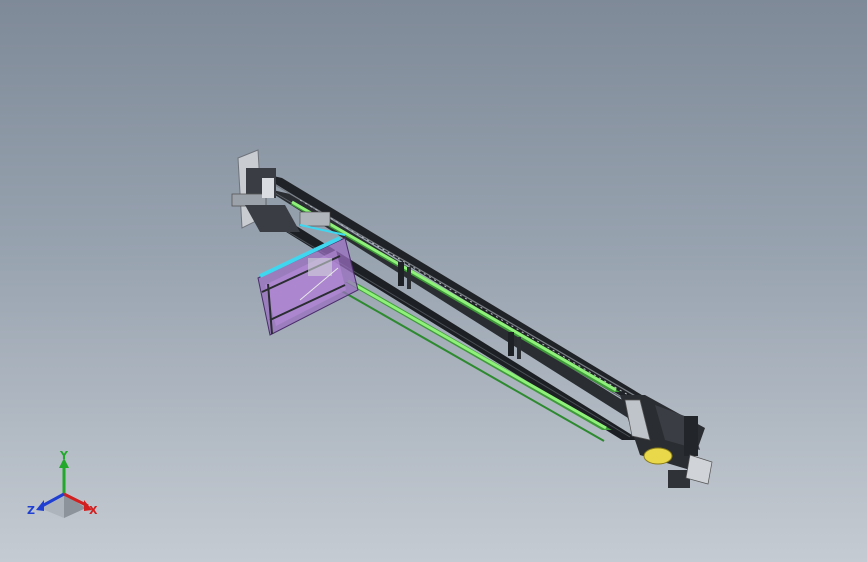 Image resolution: width=867 pixels, height=562 pixels. I want to click on x-axis-label: X, so click(93, 510).